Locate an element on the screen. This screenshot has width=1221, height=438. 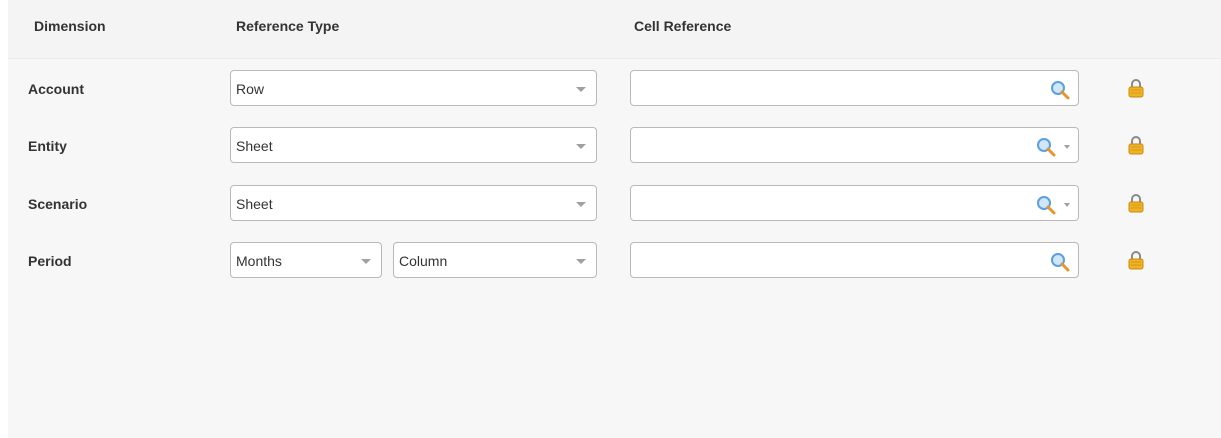
row-entity: Entity Sheet is located at coordinates (614, 146).